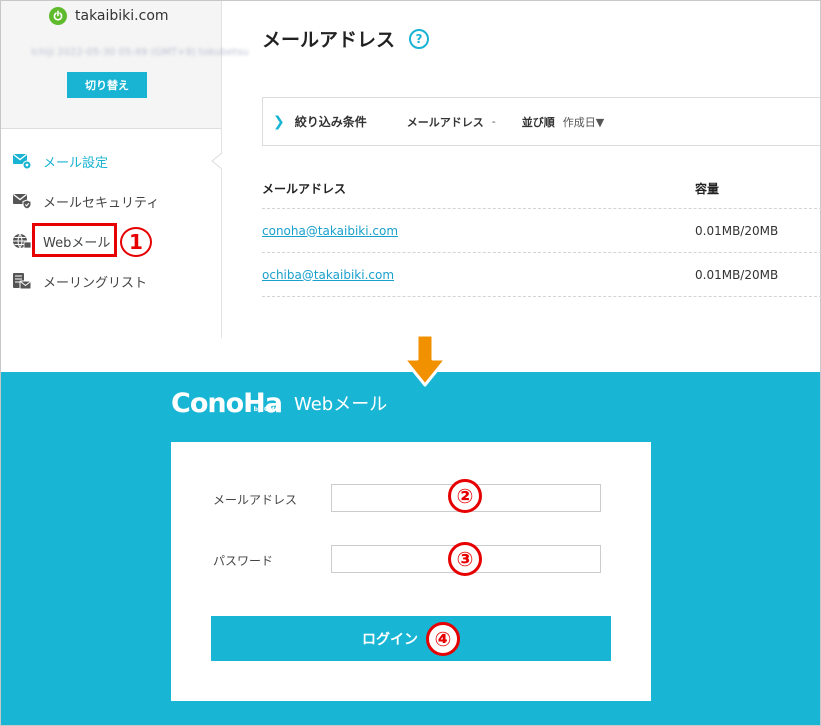 The width and height of the screenshot is (821, 726). I want to click on login-button: ログイン ④, so click(411, 638).